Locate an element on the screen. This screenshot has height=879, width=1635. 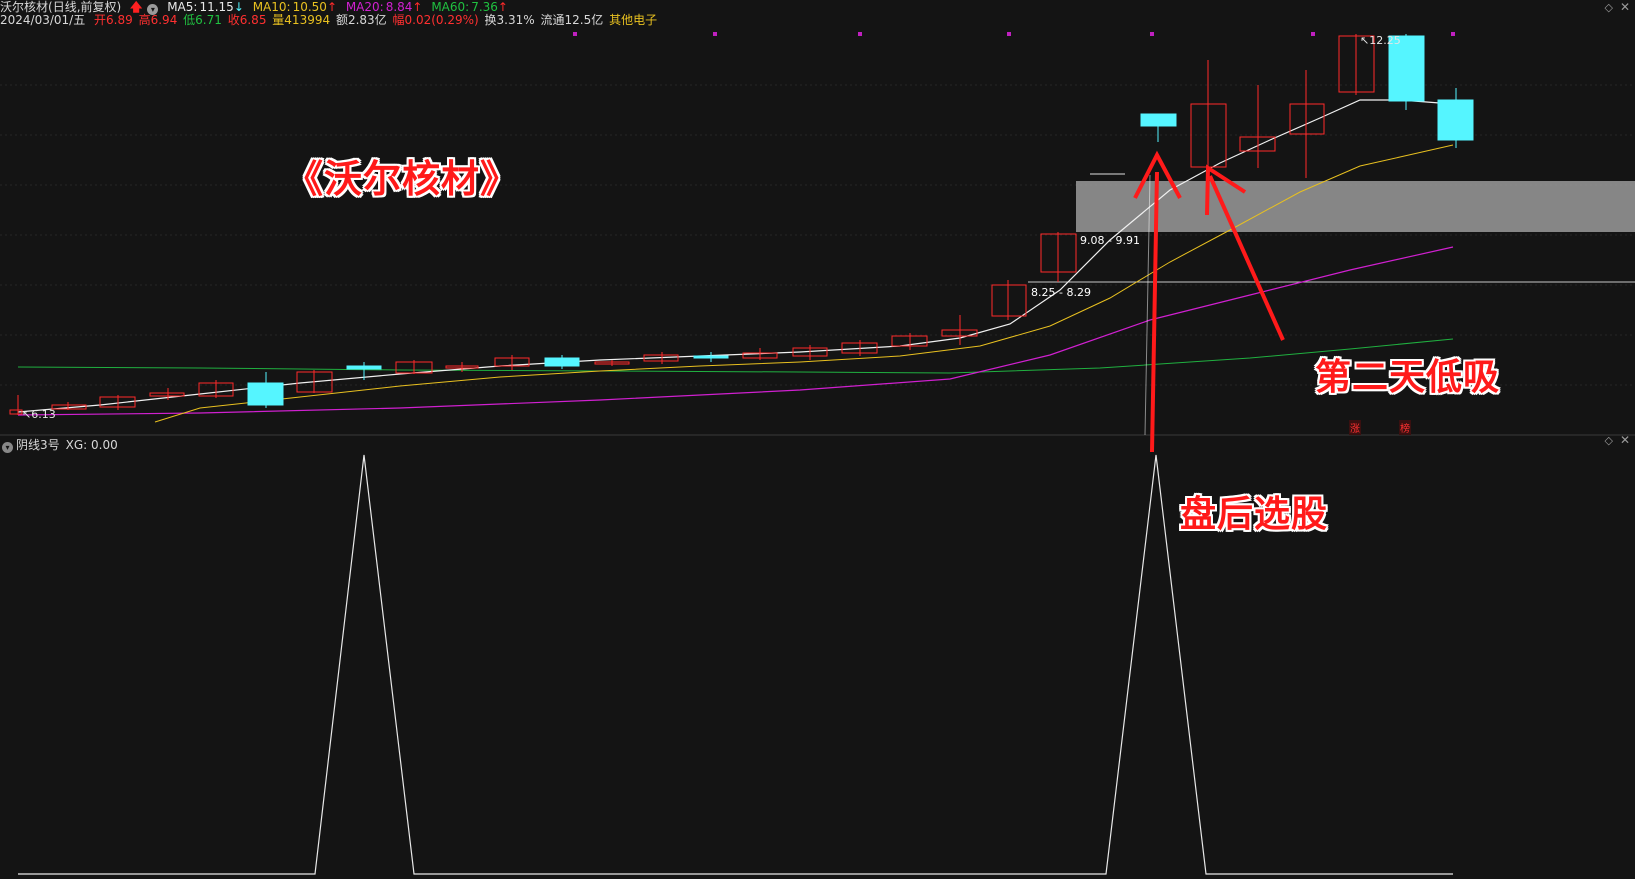
ma20-label: MA20: is located at coordinates (364, 7).